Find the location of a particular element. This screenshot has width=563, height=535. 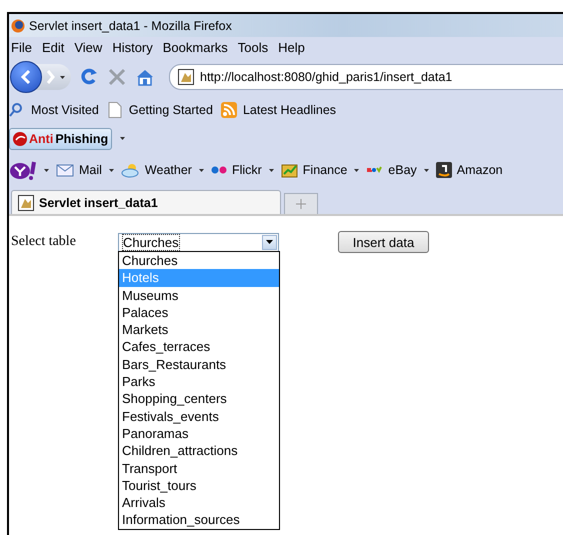

reload-icon is located at coordinates (89, 77).